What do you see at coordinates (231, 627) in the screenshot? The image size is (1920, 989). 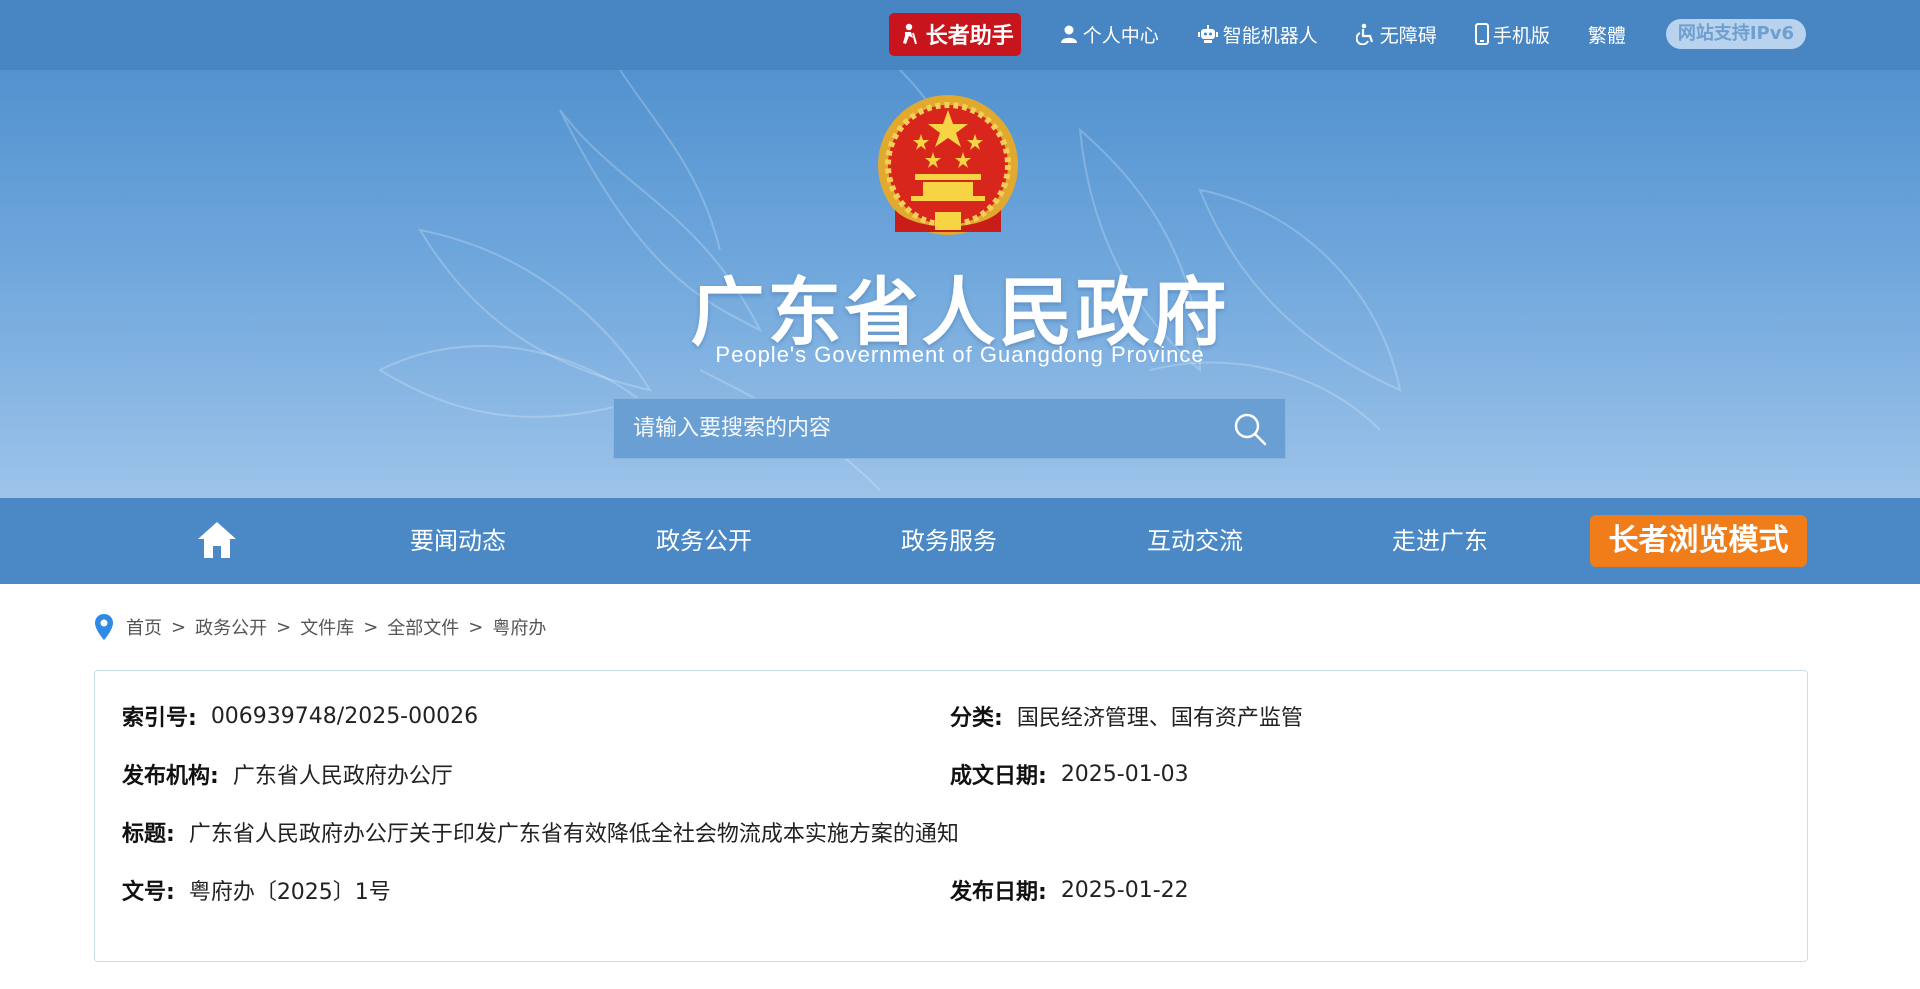 I see `breadcrumb-gov-affairs: 政务公开` at bounding box center [231, 627].